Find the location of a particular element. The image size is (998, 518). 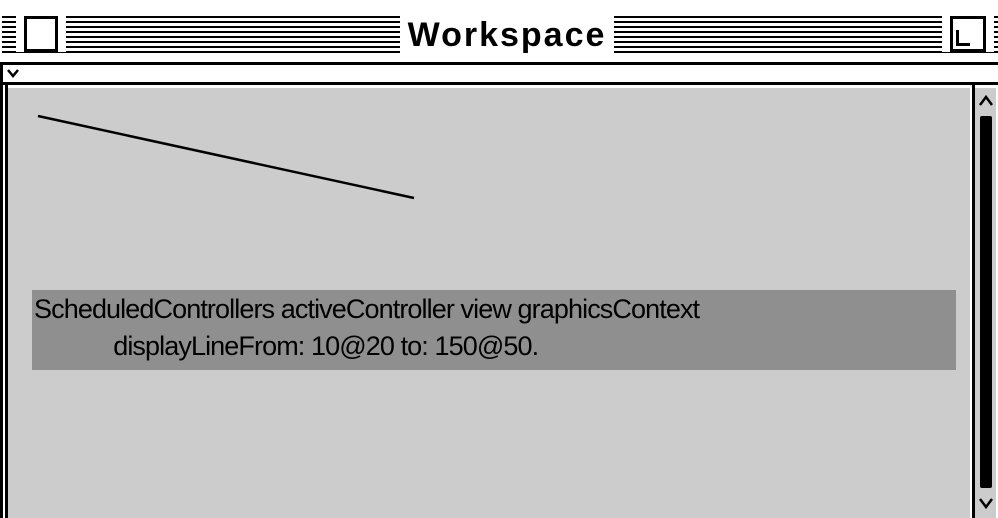

close-box-icon is located at coordinates (41, 34).